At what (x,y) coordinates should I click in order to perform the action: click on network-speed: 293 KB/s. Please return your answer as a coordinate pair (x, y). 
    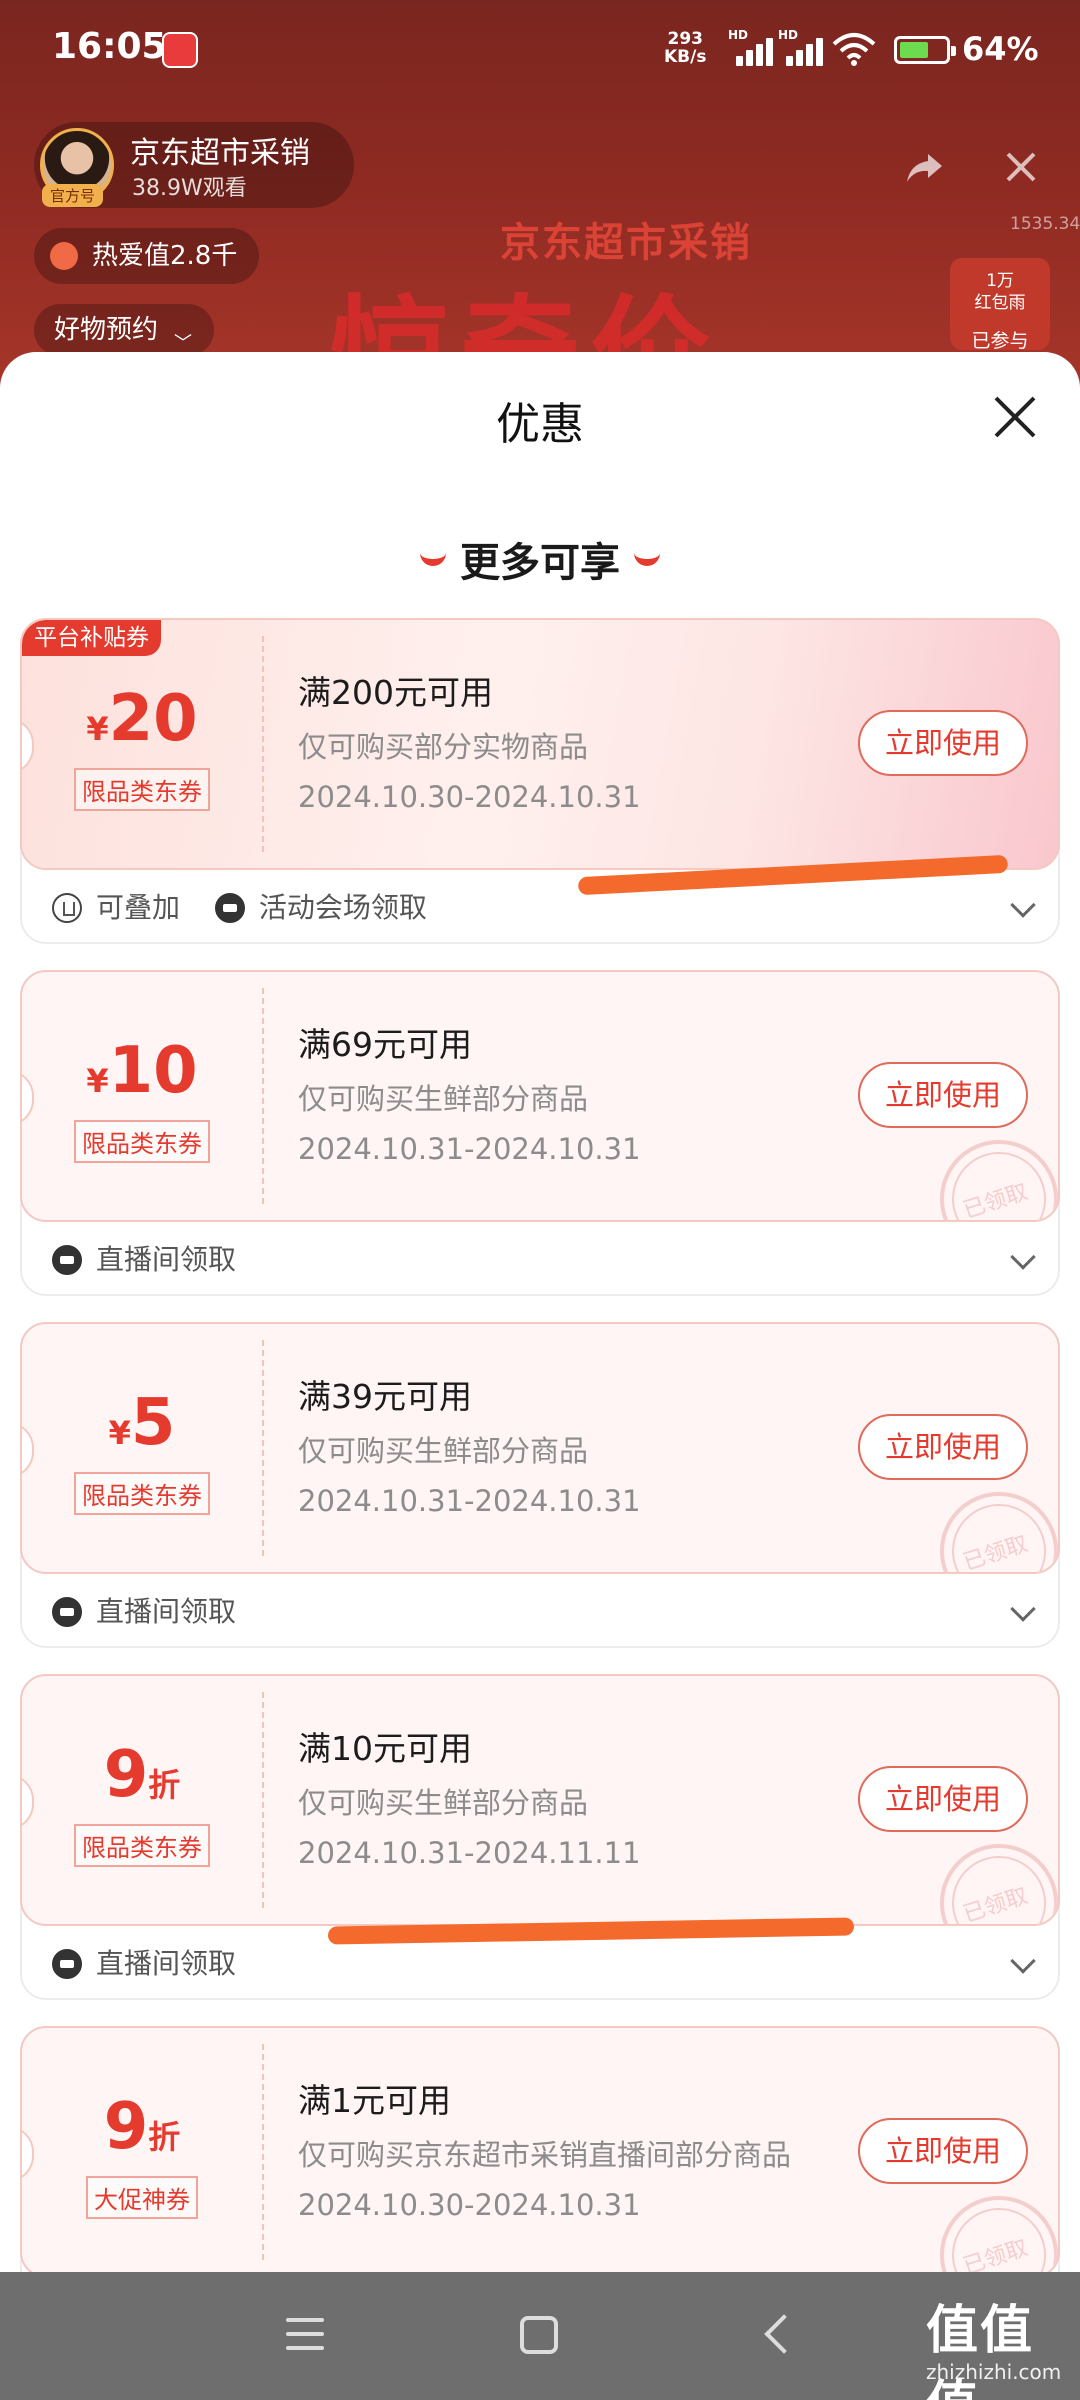
    Looking at the image, I should click on (685, 48).